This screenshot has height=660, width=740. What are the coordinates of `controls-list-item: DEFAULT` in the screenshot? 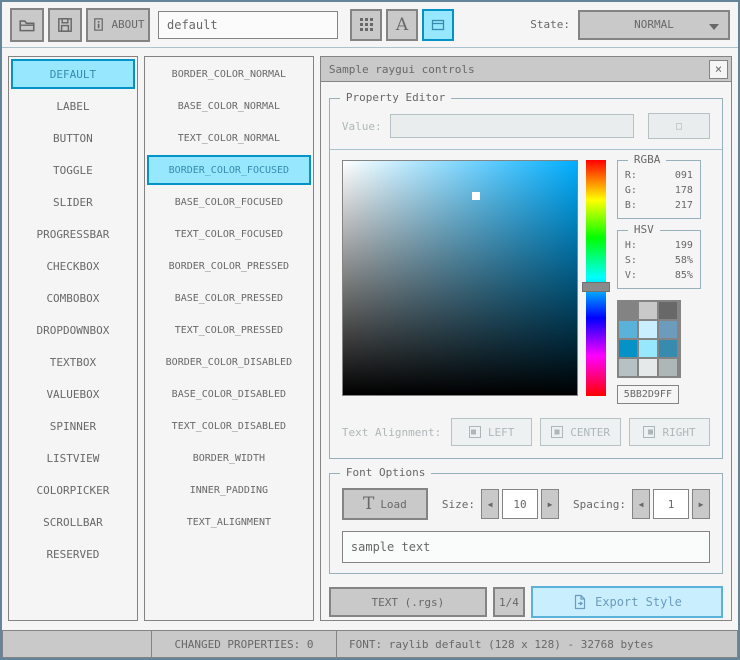 It's located at (73, 74).